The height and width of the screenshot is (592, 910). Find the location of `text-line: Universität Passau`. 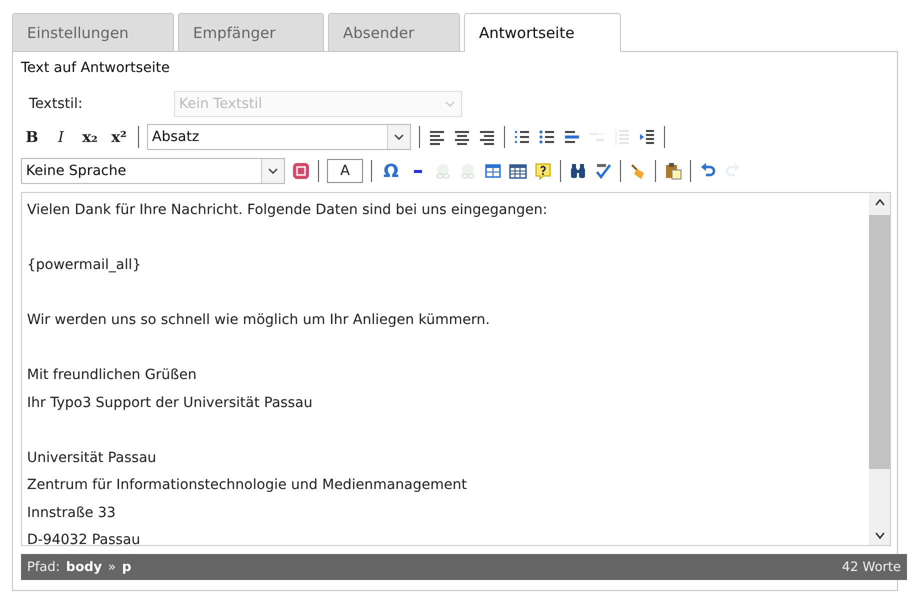

text-line: Universität Passau is located at coordinates (91, 458).